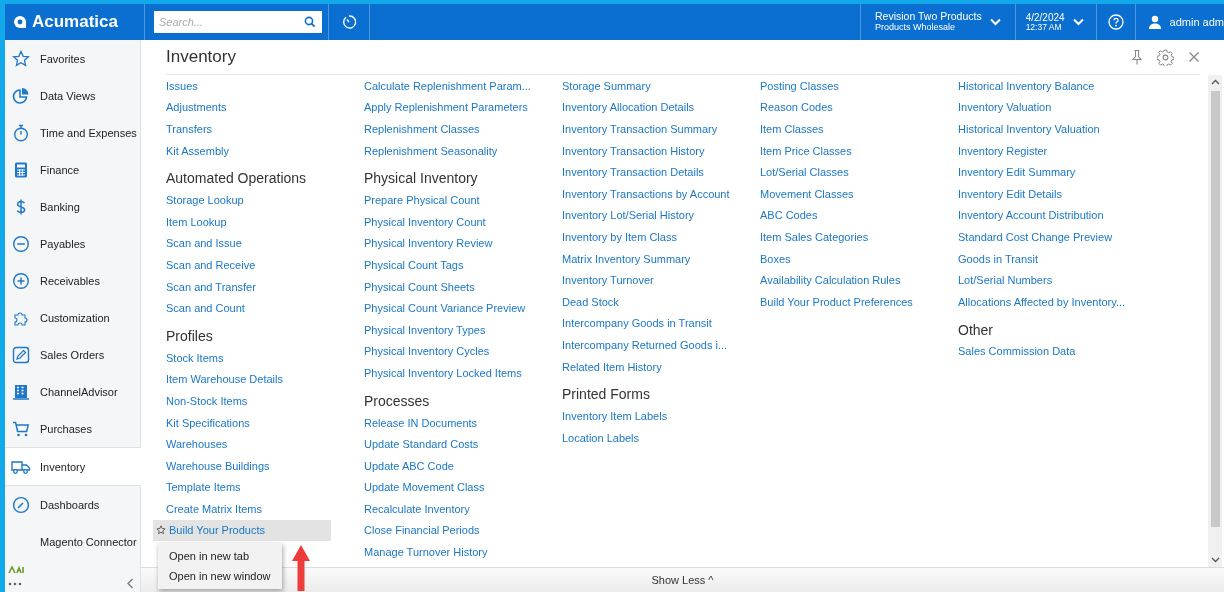 The image size is (1224, 592). Describe the element at coordinates (265, 465) in the screenshot. I see `menu-link: Warehouse Buildings` at that location.